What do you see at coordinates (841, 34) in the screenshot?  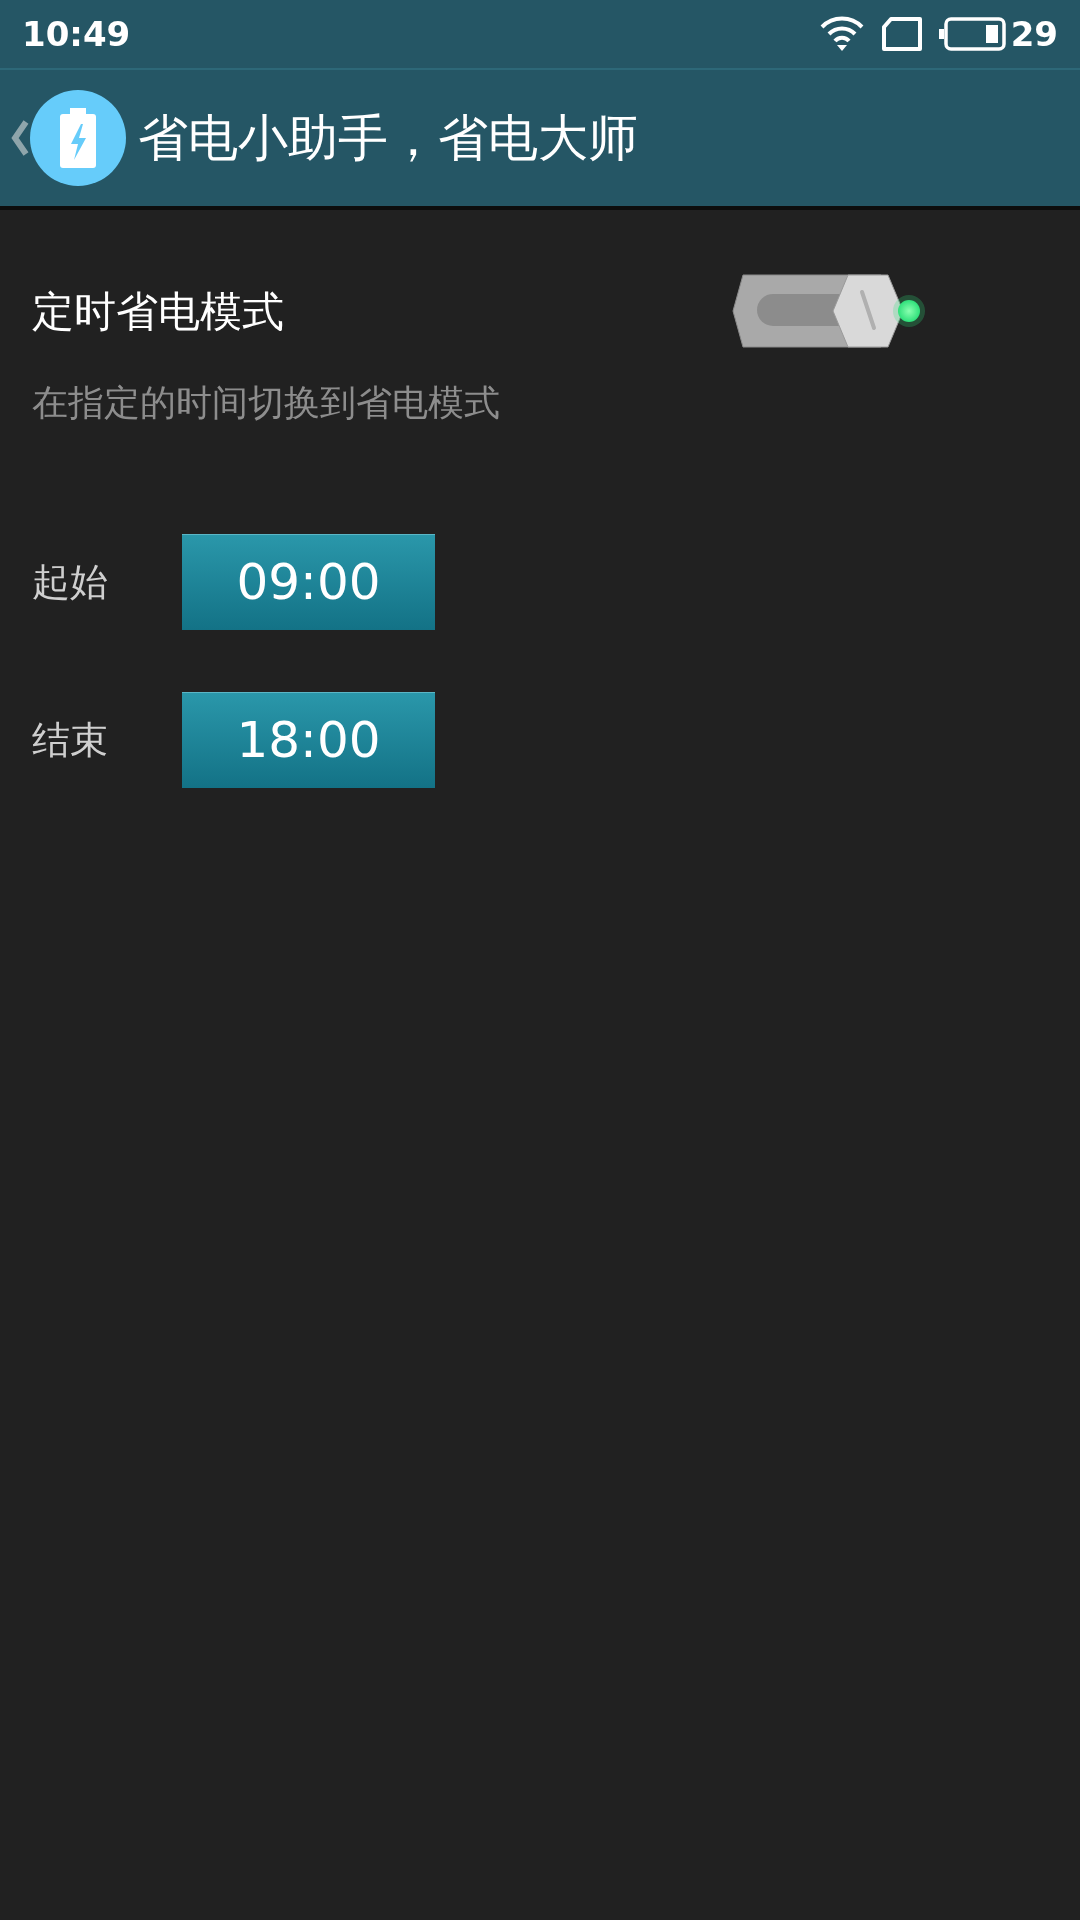 I see `wifi-icon` at bounding box center [841, 34].